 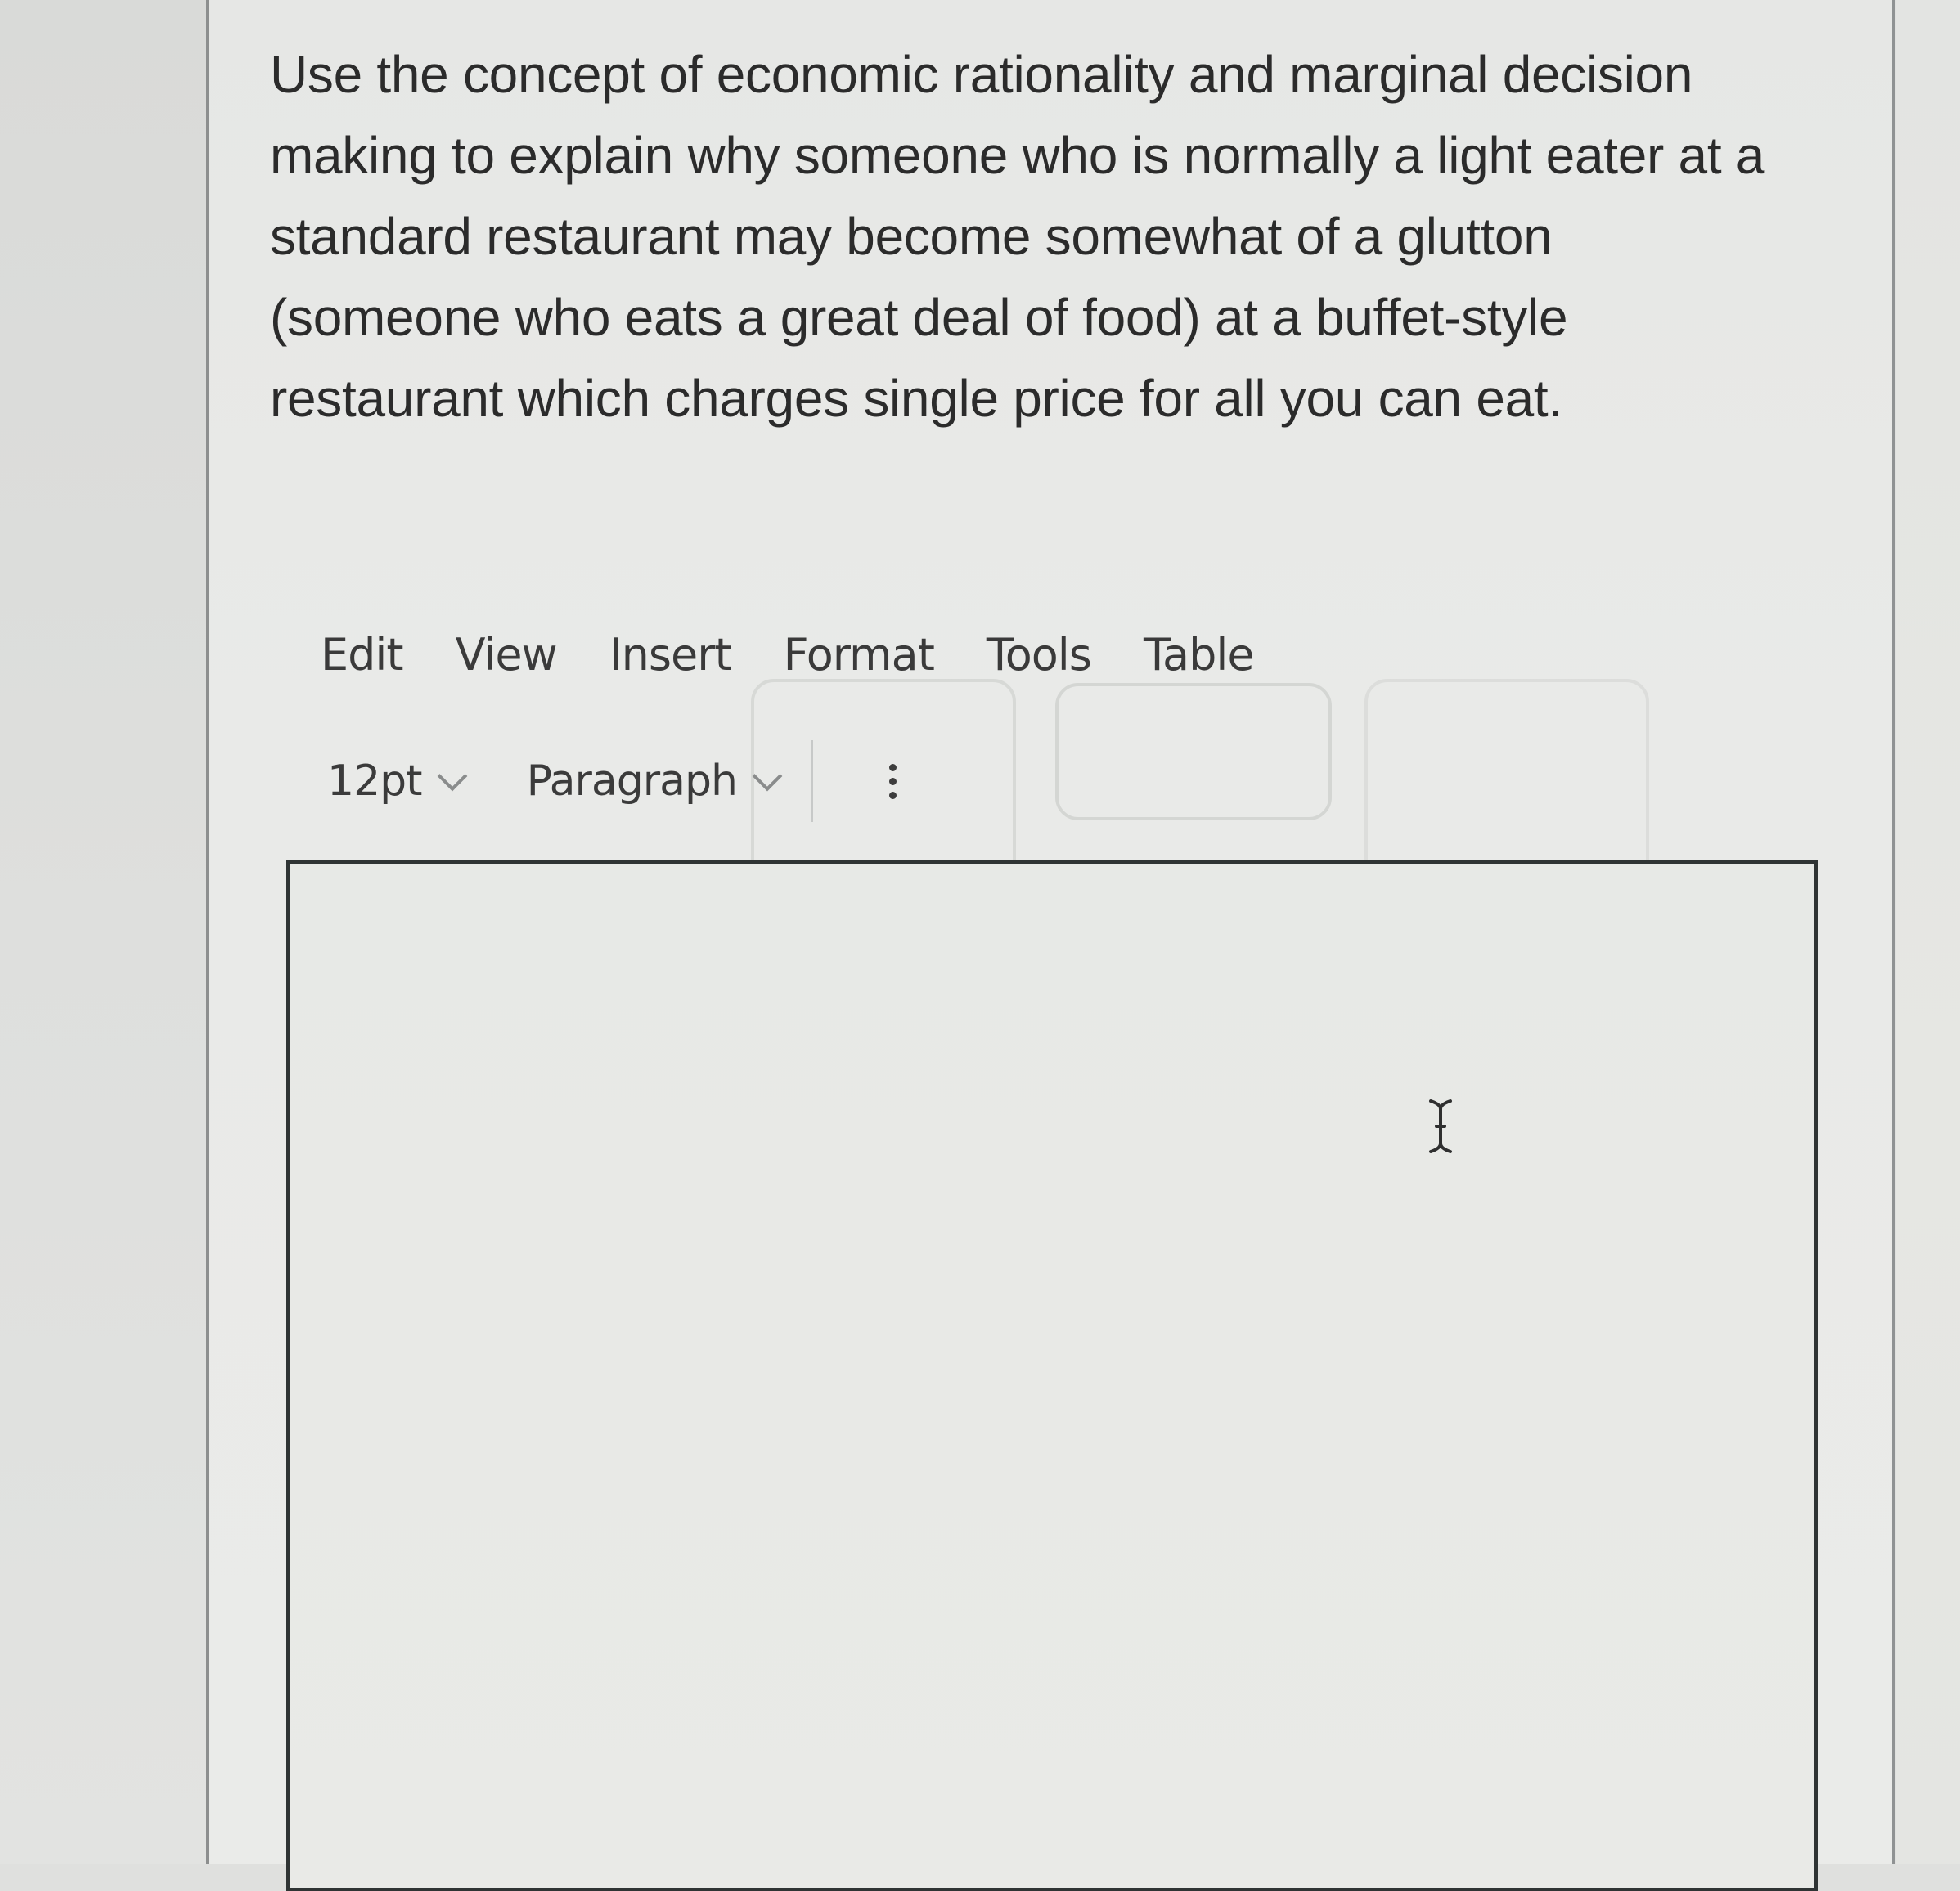 I want to click on menu-insert: Insert, so click(x=670, y=655).